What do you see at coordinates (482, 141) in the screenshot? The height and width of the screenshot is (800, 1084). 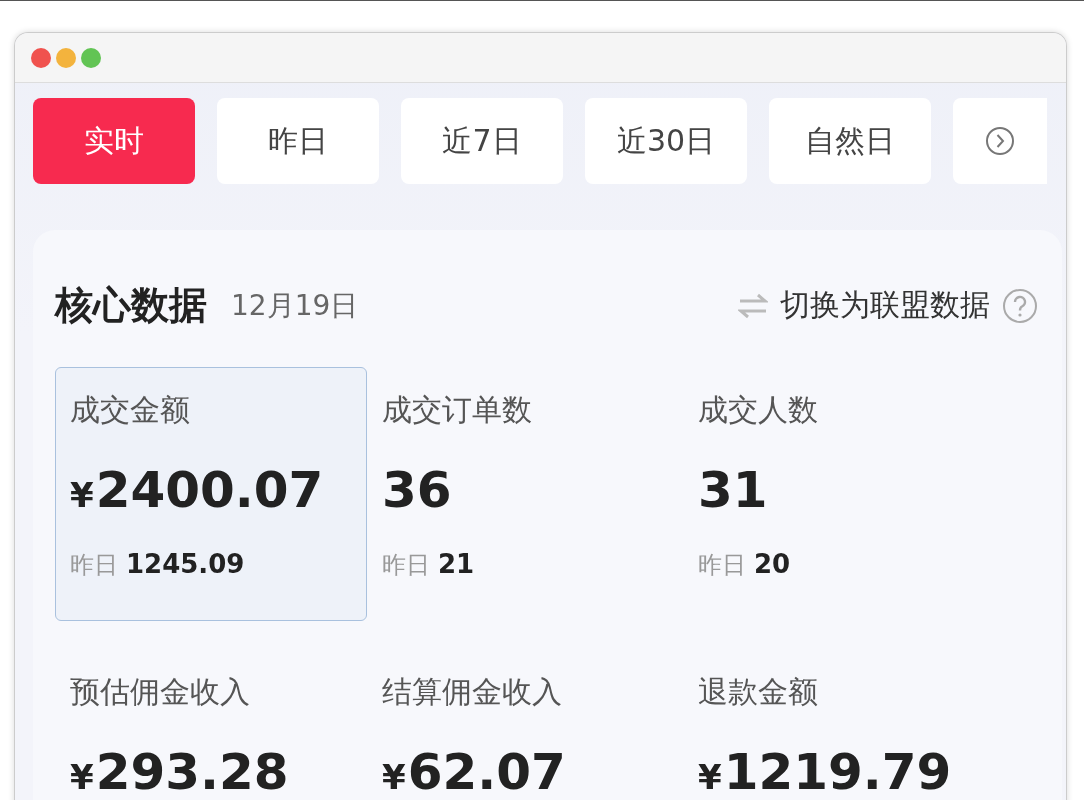 I see `date-range-tab: 近7日` at bounding box center [482, 141].